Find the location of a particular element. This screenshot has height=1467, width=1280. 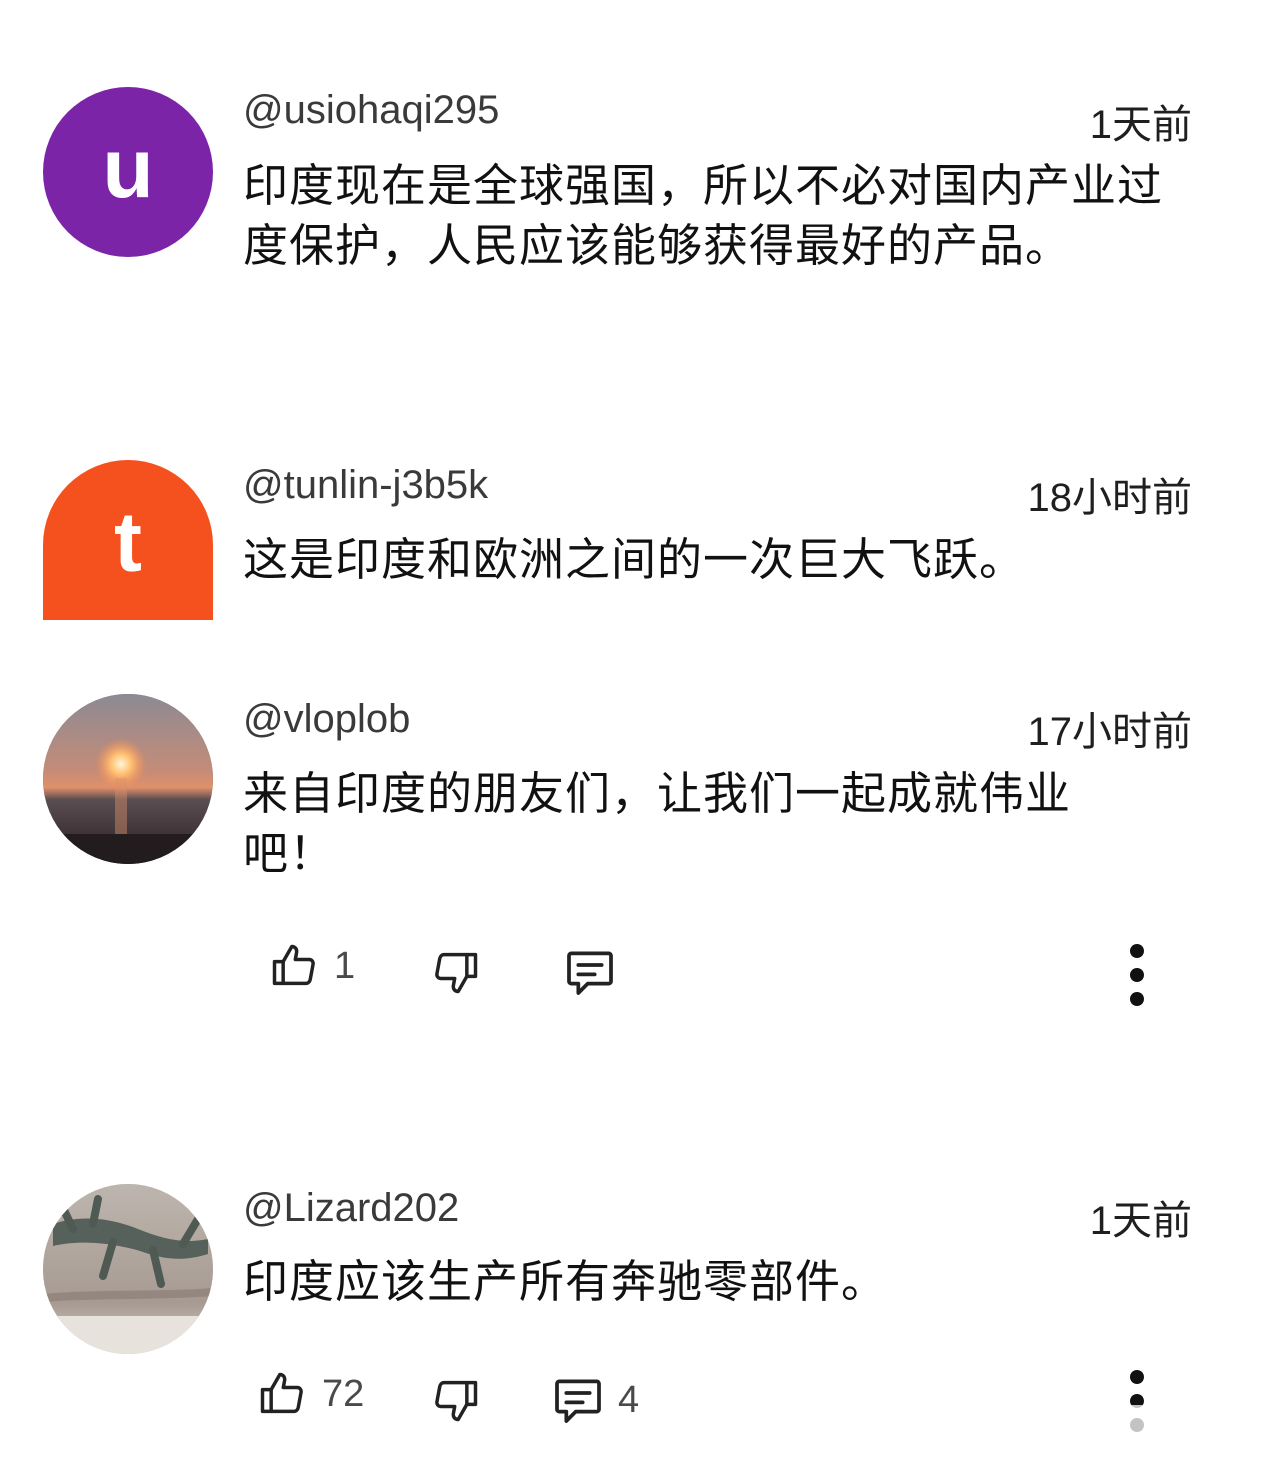

sunset-photo is located at coordinates (128, 779).